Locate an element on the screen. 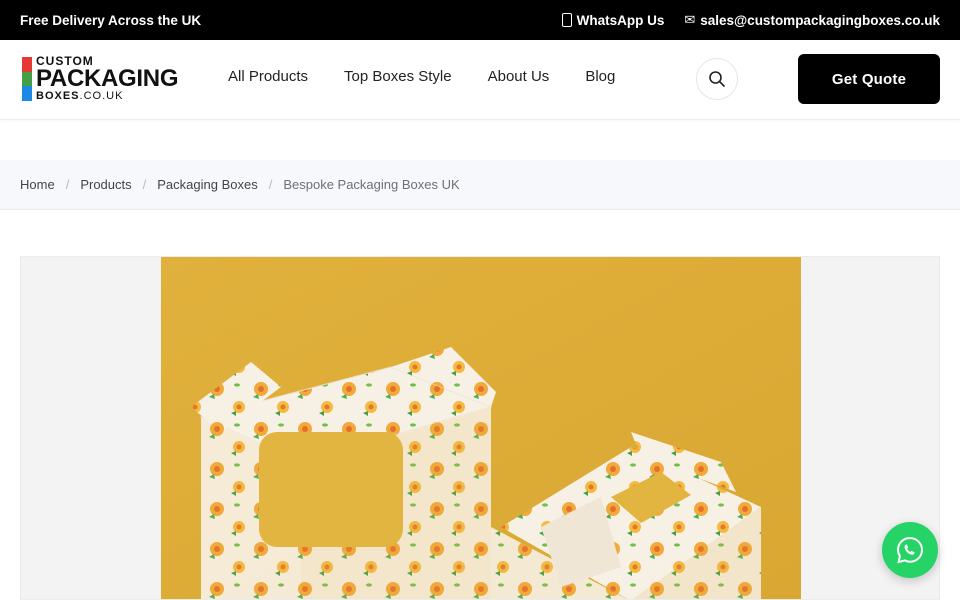  nav-item-all-products: All Products is located at coordinates (268, 76).